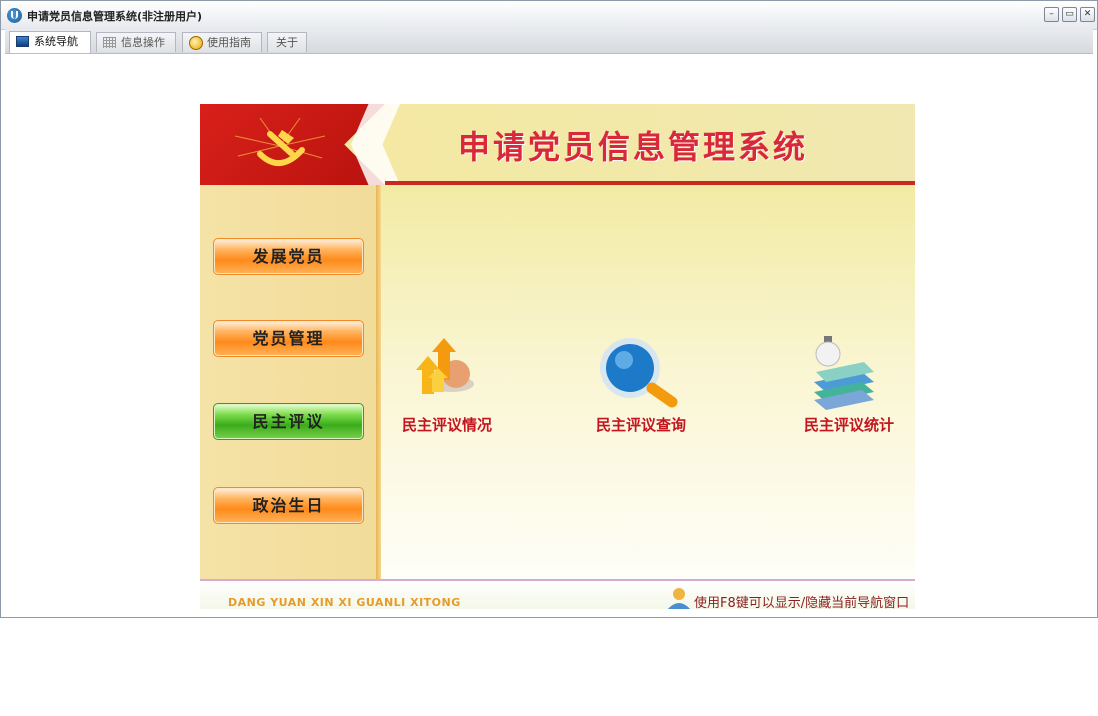 This screenshot has height=716, width=1098. I want to click on restore-button: ▭, so click(1069, 14).